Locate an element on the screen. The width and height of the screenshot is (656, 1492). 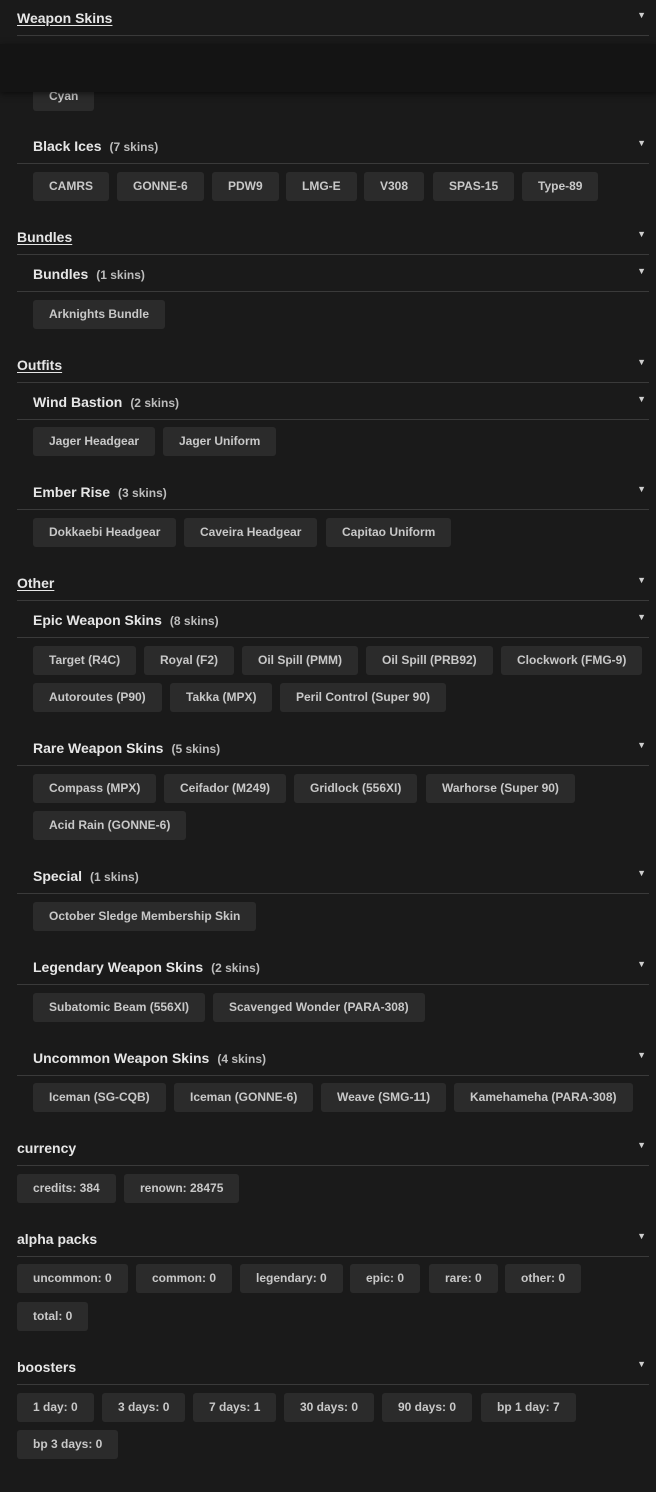
alpha-pack-chip: common: 0 is located at coordinates (184, 1278).